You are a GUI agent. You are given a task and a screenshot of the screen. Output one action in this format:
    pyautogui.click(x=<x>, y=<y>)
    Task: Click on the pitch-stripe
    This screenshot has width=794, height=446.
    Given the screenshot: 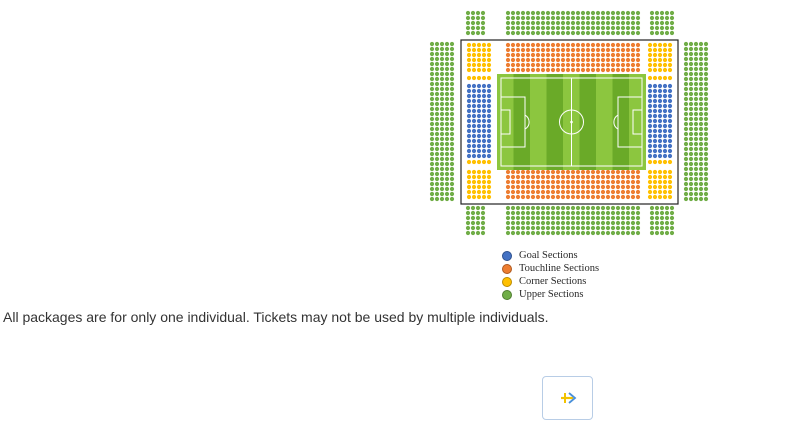 What is the action you would take?
    pyautogui.click(x=521, y=122)
    